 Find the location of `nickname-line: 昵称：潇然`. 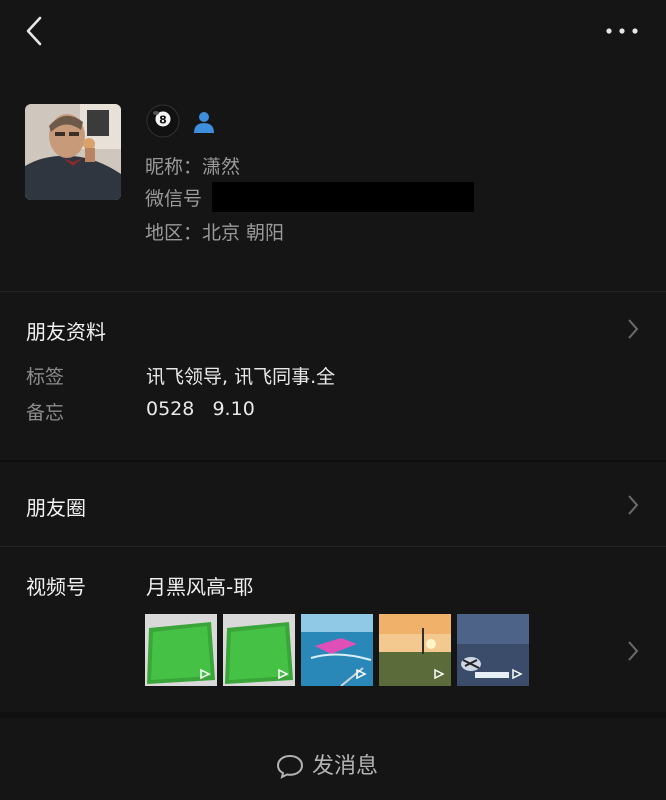

nickname-line: 昵称：潇然 is located at coordinates (193, 167).